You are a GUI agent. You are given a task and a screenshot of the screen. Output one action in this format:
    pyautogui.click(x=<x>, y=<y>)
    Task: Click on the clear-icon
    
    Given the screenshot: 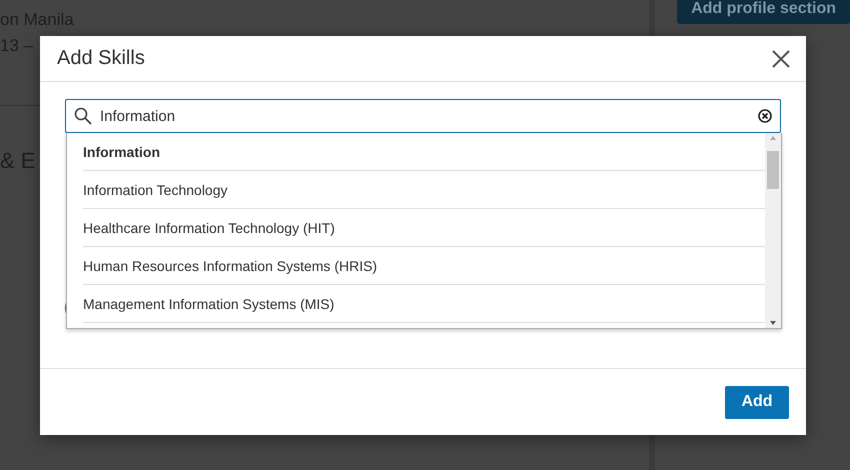 What is the action you would take?
    pyautogui.click(x=765, y=116)
    